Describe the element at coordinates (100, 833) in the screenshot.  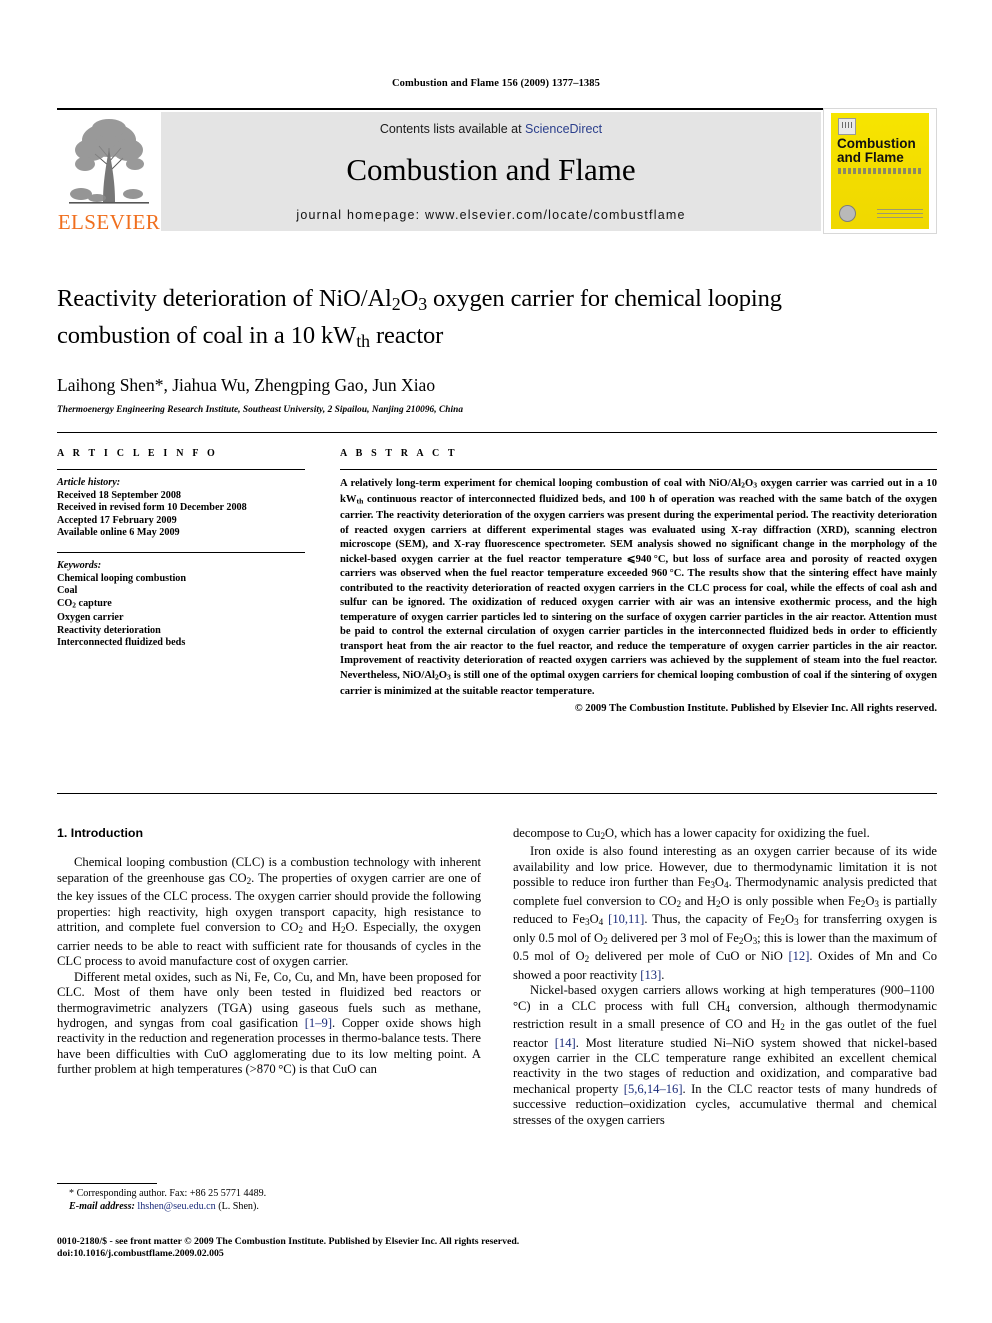
I see `section-heading-introduction: 1. Introduction` at that location.